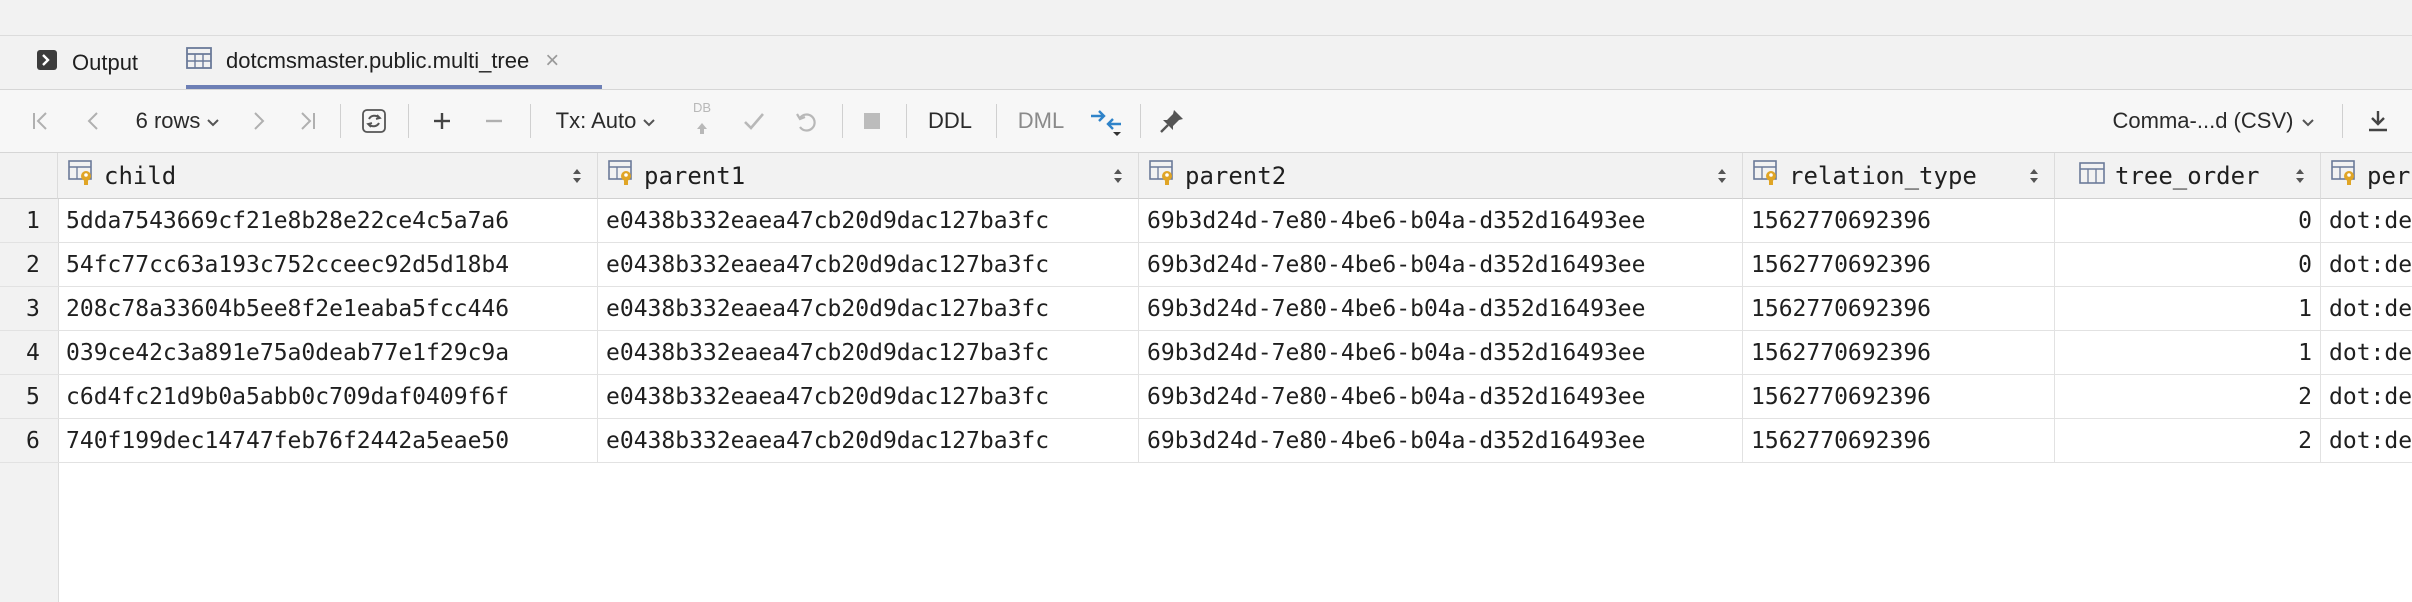  I want to click on column-header-label: child, so click(140, 175).